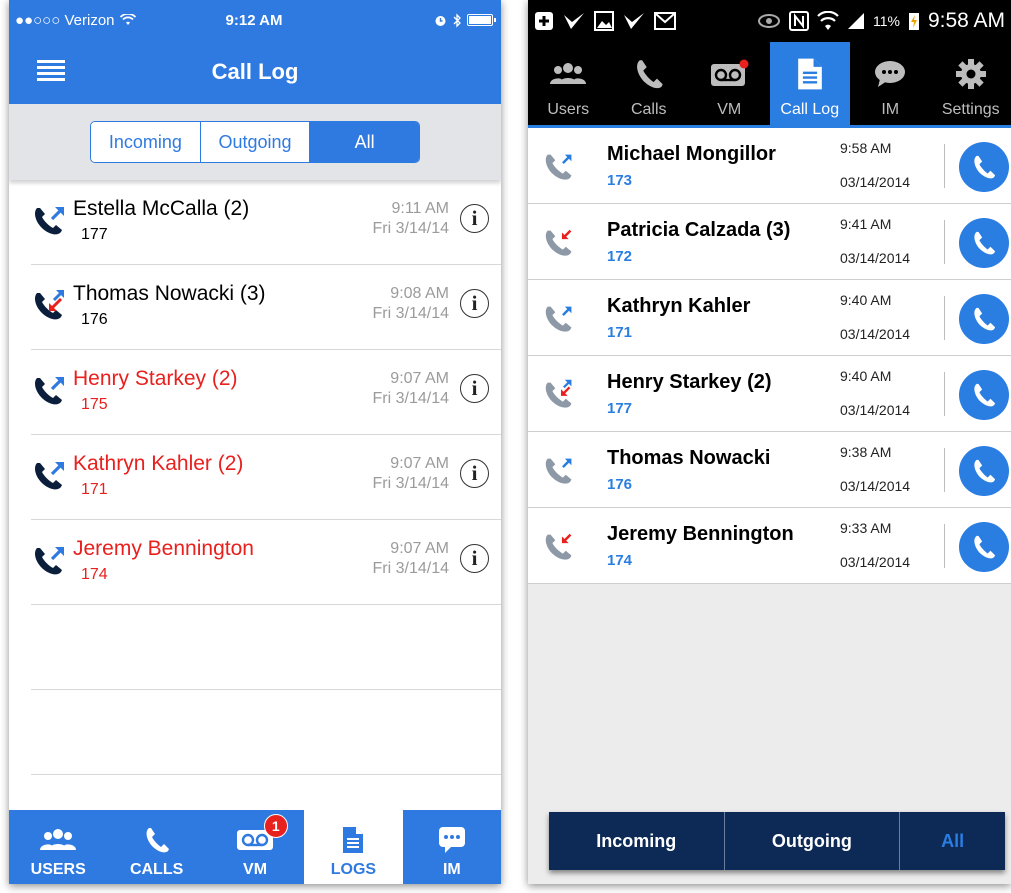 This screenshot has height=893, width=1011. I want to click on caller-extension: 171, so click(94, 489).